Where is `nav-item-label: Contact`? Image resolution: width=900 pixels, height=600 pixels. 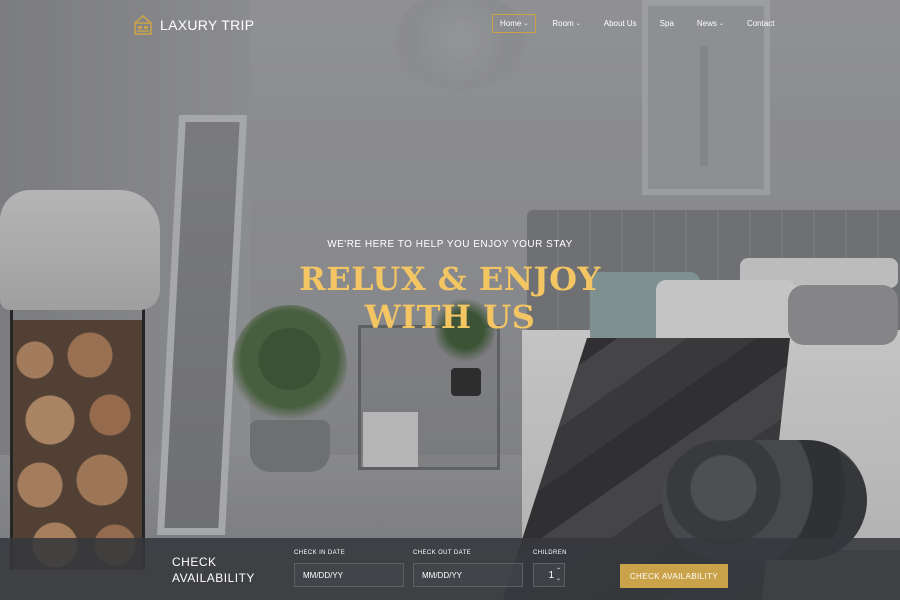
nav-item-label: Contact is located at coordinates (760, 23).